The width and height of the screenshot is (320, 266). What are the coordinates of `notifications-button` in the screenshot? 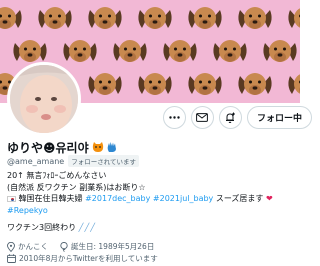 It's located at (230, 117).